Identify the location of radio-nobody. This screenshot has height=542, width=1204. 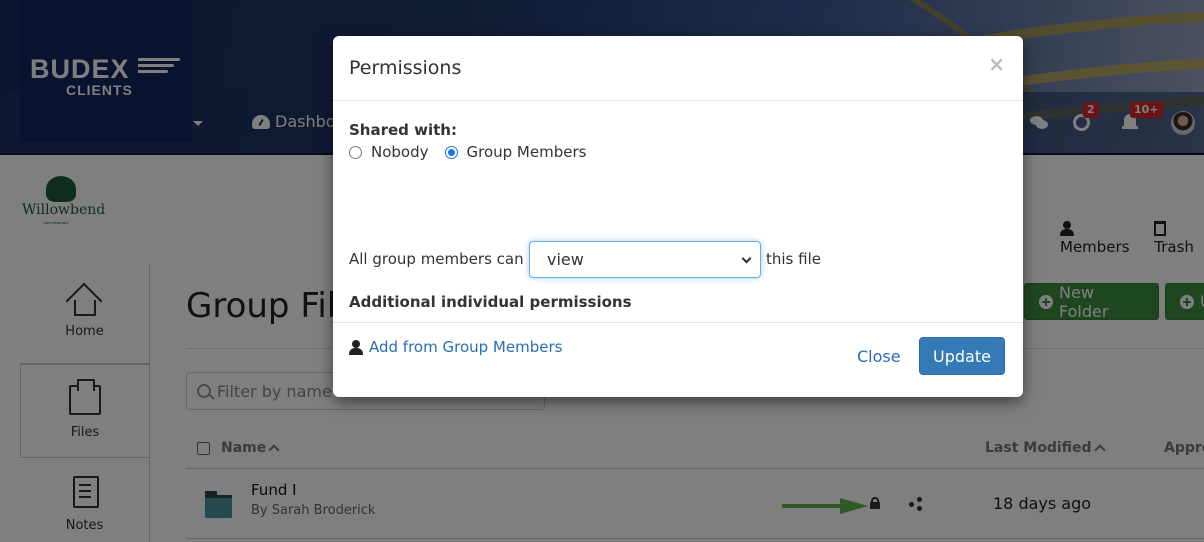
(355, 152).